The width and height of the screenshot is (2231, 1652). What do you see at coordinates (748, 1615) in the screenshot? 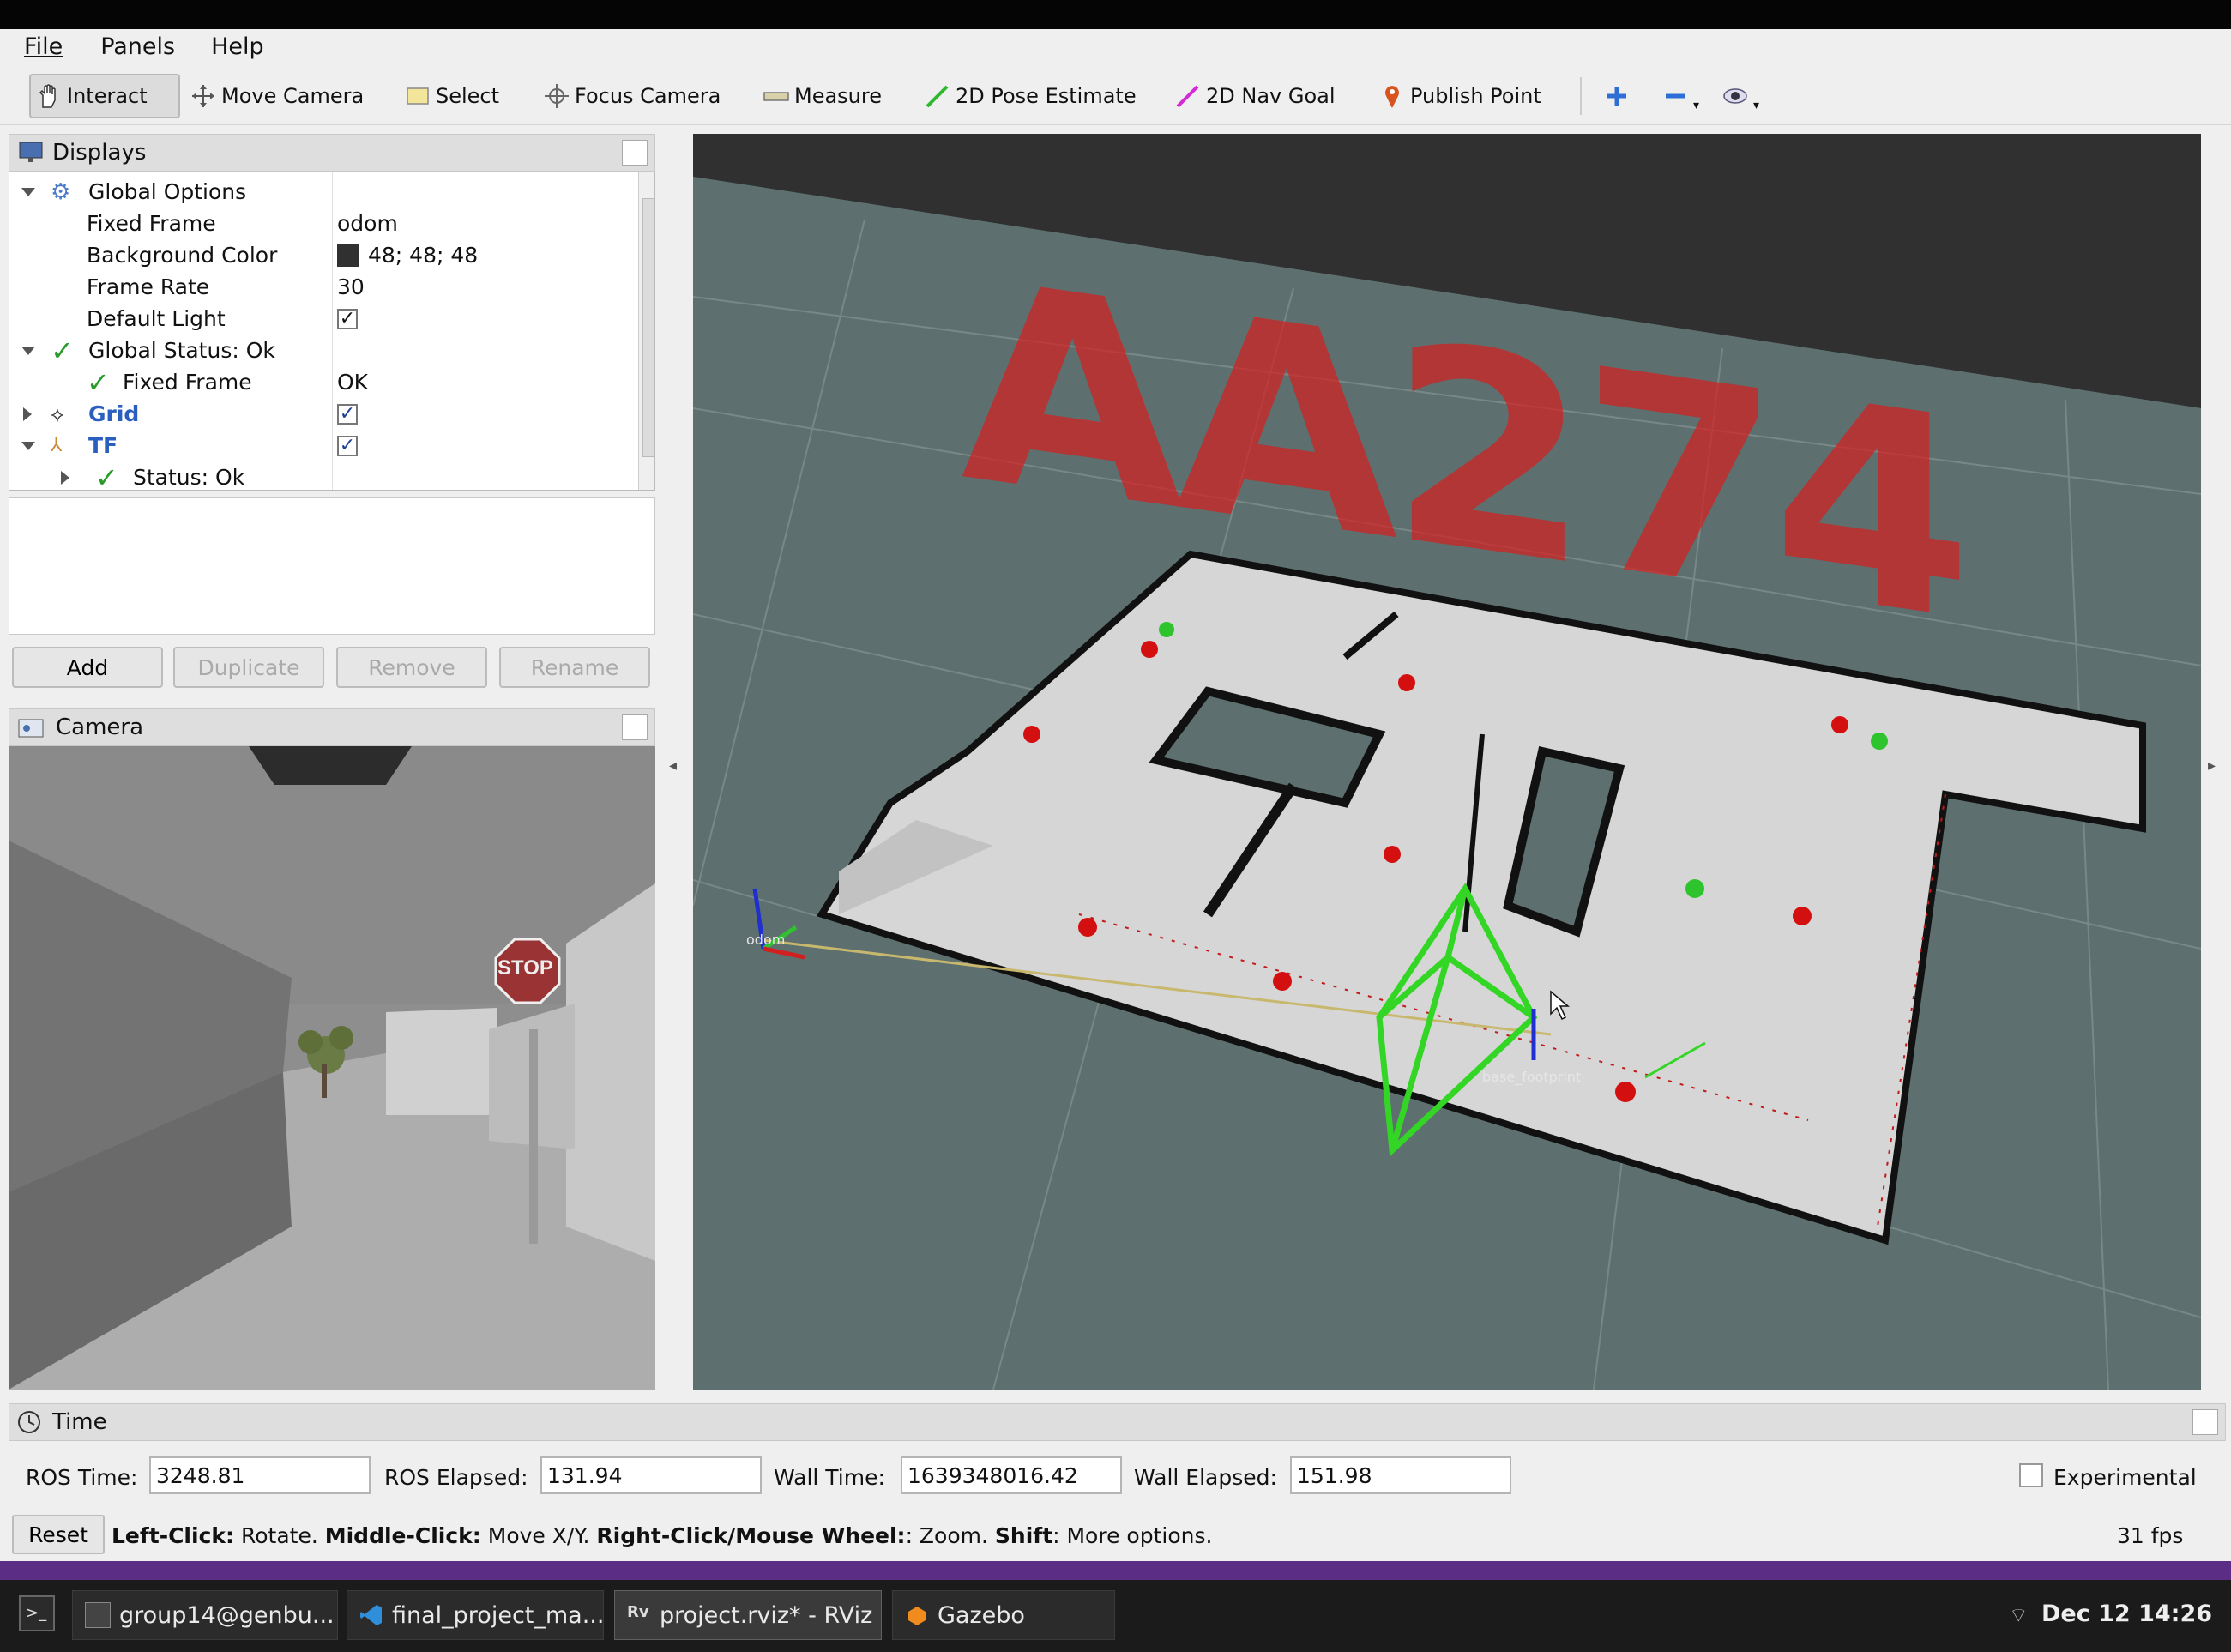
I see `taskbar-item-rviz: Rv project.rviz* - RViz` at bounding box center [748, 1615].